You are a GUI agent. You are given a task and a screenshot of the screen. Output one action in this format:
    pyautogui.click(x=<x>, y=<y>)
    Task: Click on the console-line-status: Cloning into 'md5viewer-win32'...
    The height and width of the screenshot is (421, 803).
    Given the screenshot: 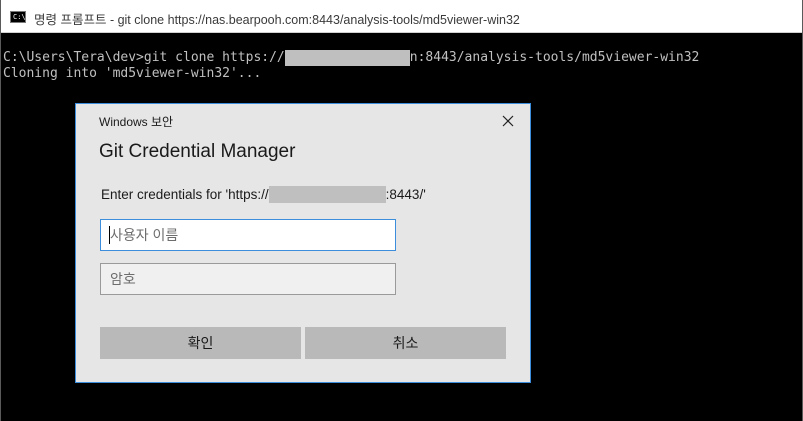 What is the action you would take?
    pyautogui.click(x=132, y=73)
    